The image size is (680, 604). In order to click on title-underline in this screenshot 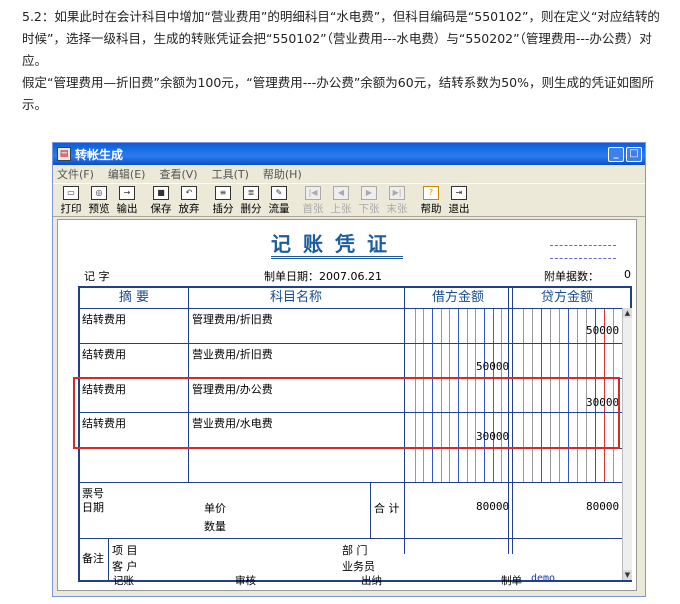, I will do `click(337, 257)`.